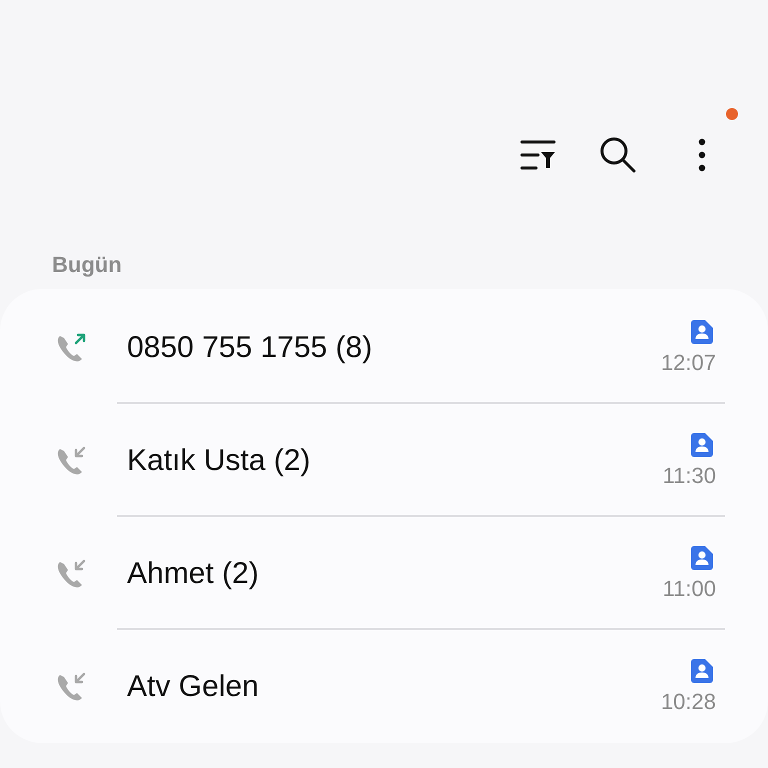 Image resolution: width=768 pixels, height=768 pixels. What do you see at coordinates (688, 701) in the screenshot?
I see `call-time: 10:28` at bounding box center [688, 701].